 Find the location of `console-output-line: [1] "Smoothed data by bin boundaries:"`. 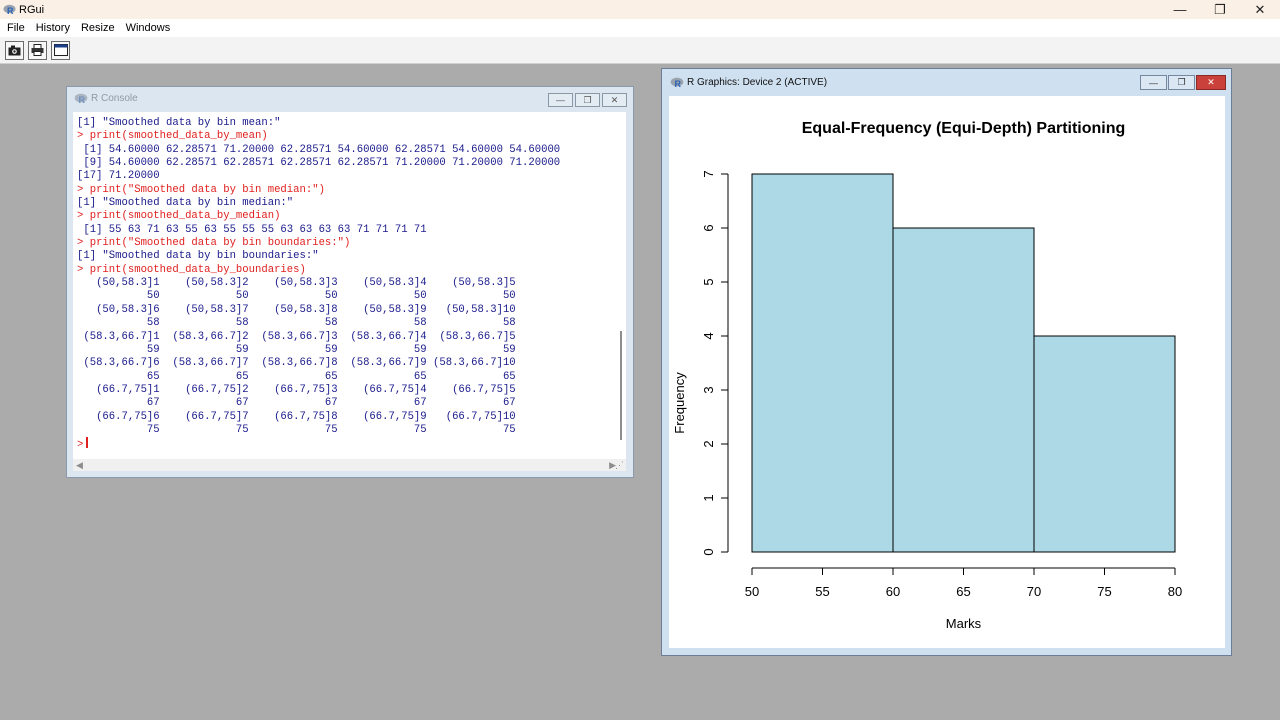

console-output-line: [1] "Smoothed data by bin boundaries:" is located at coordinates (198, 256).